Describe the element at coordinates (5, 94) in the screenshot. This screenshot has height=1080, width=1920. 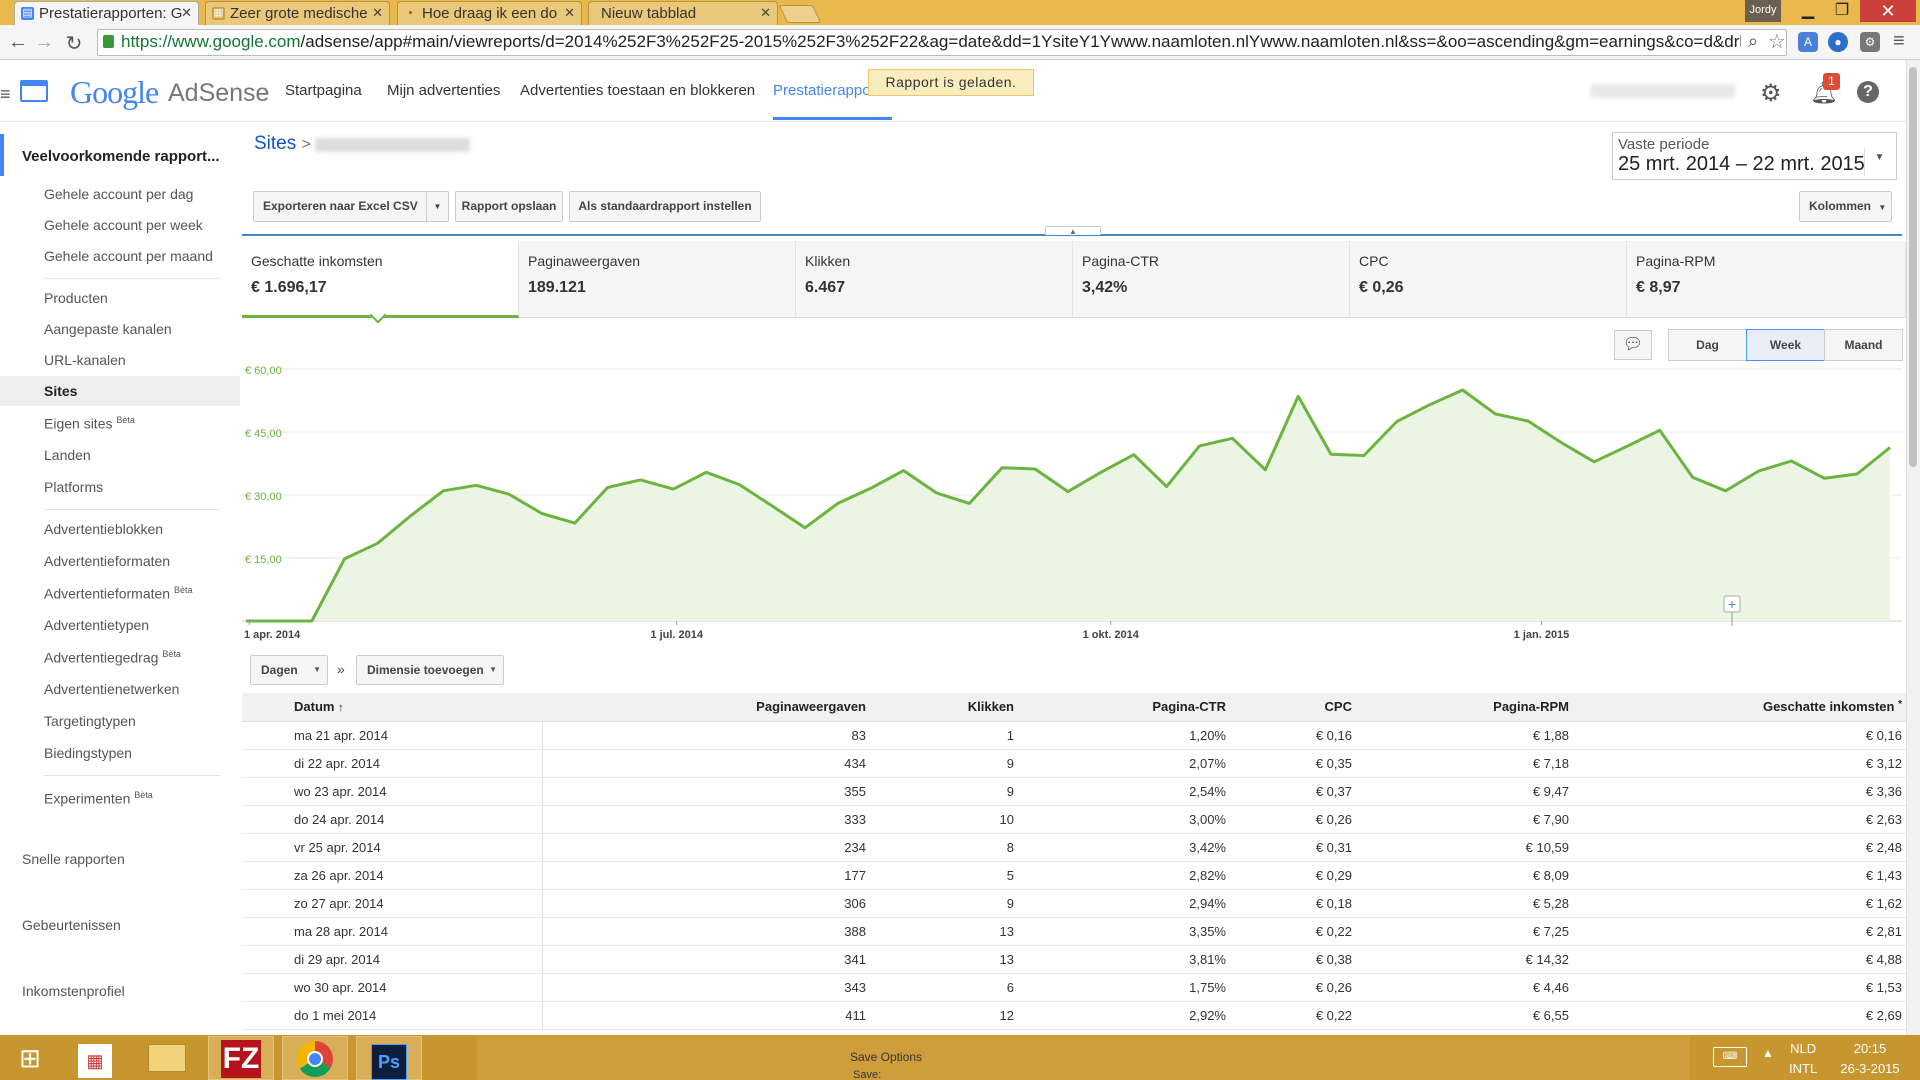
I see `menu-icon: ≡` at that location.